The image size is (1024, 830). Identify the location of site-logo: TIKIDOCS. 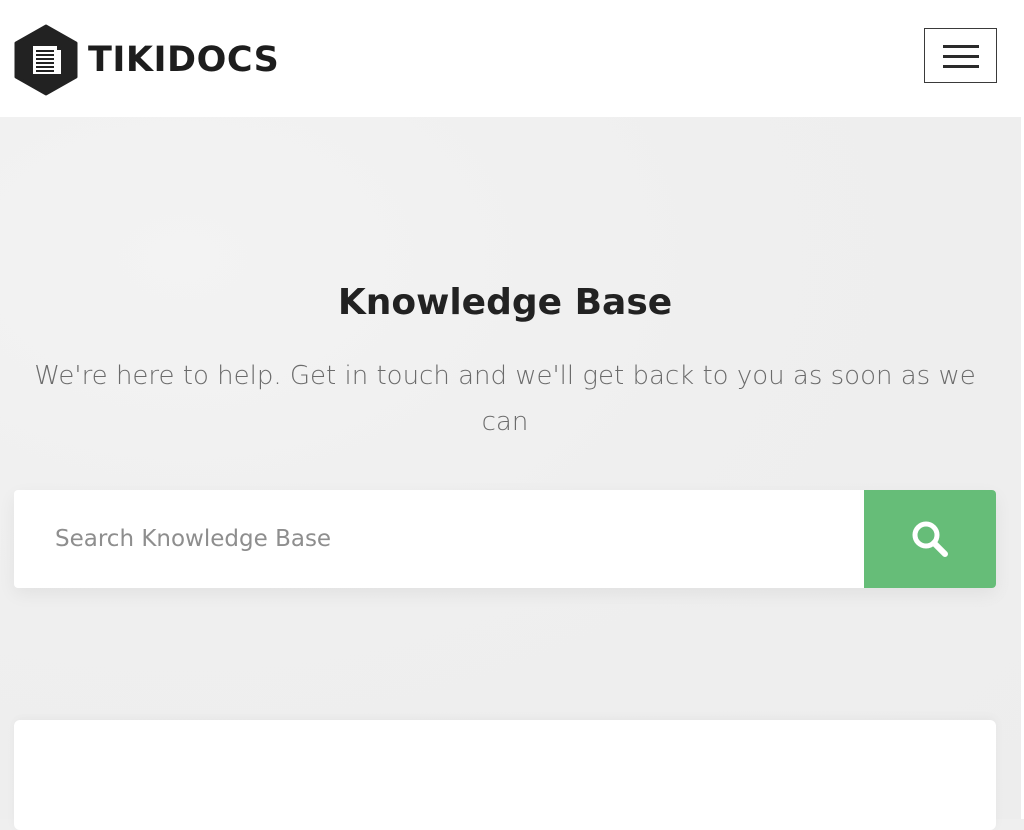
(146, 60).